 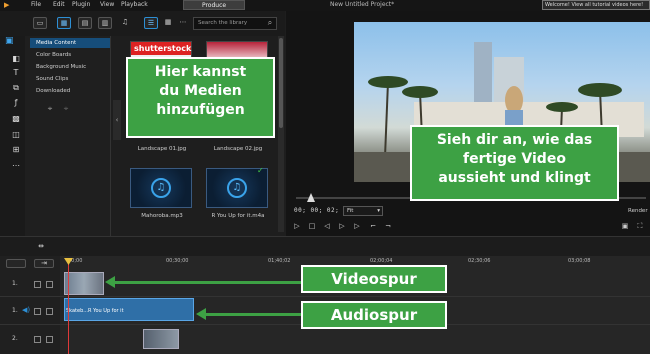 I want to click on menu-plugin: Plugin, so click(x=81, y=4).